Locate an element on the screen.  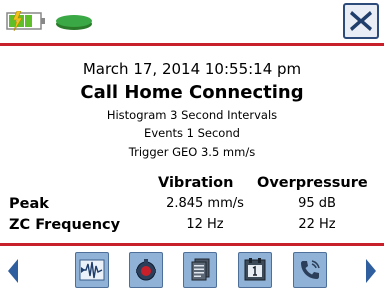
event-datetime: March 17, 2014 10:55:14 pm is located at coordinates (192, 69).